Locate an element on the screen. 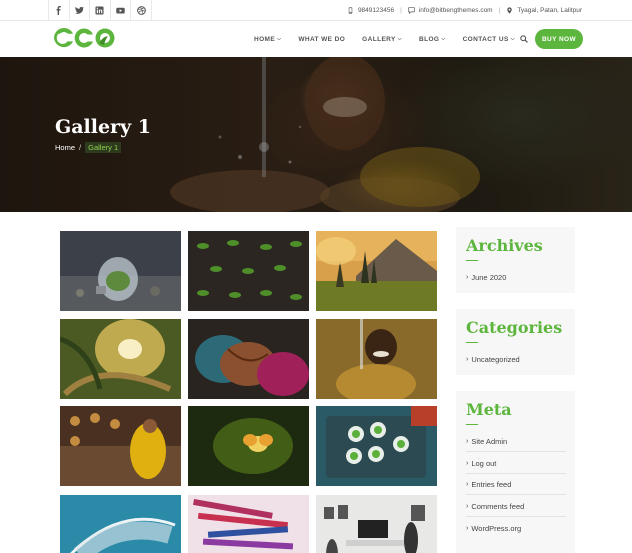 The image size is (632, 553). nav-what-we-do: WHAT WE DO is located at coordinates (321, 39).